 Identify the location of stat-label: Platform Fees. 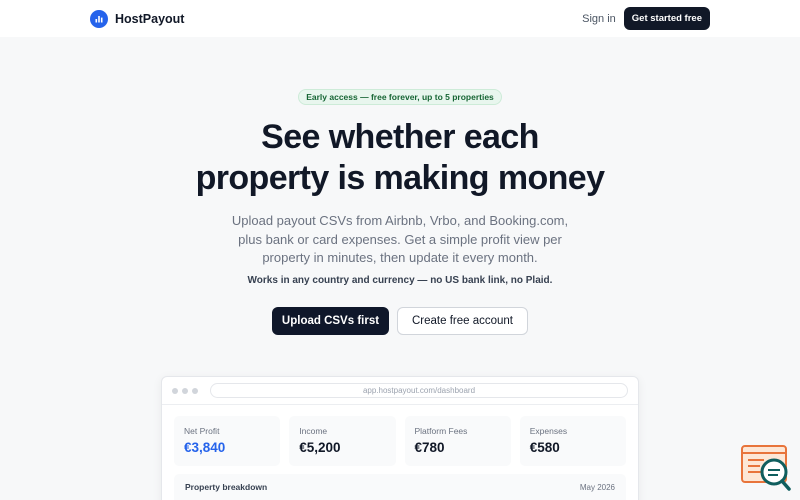
(441, 431).